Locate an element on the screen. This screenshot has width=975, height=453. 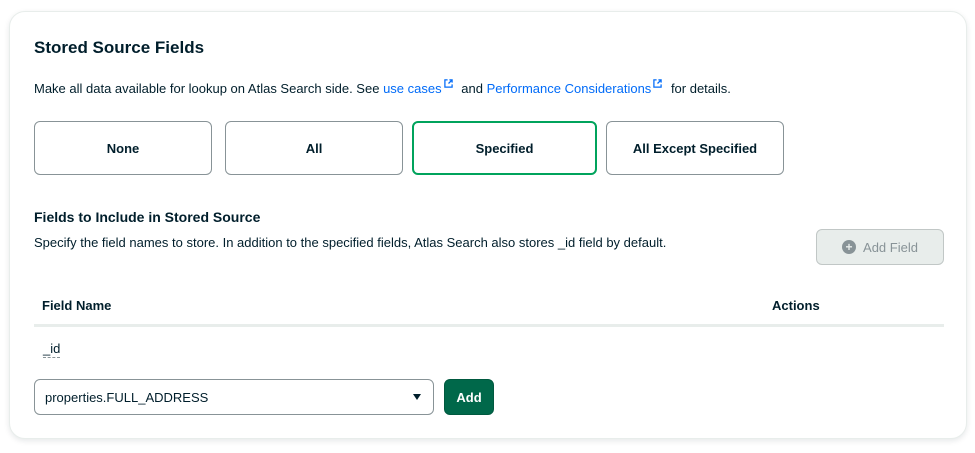
option-specified: Specified is located at coordinates (504, 148).